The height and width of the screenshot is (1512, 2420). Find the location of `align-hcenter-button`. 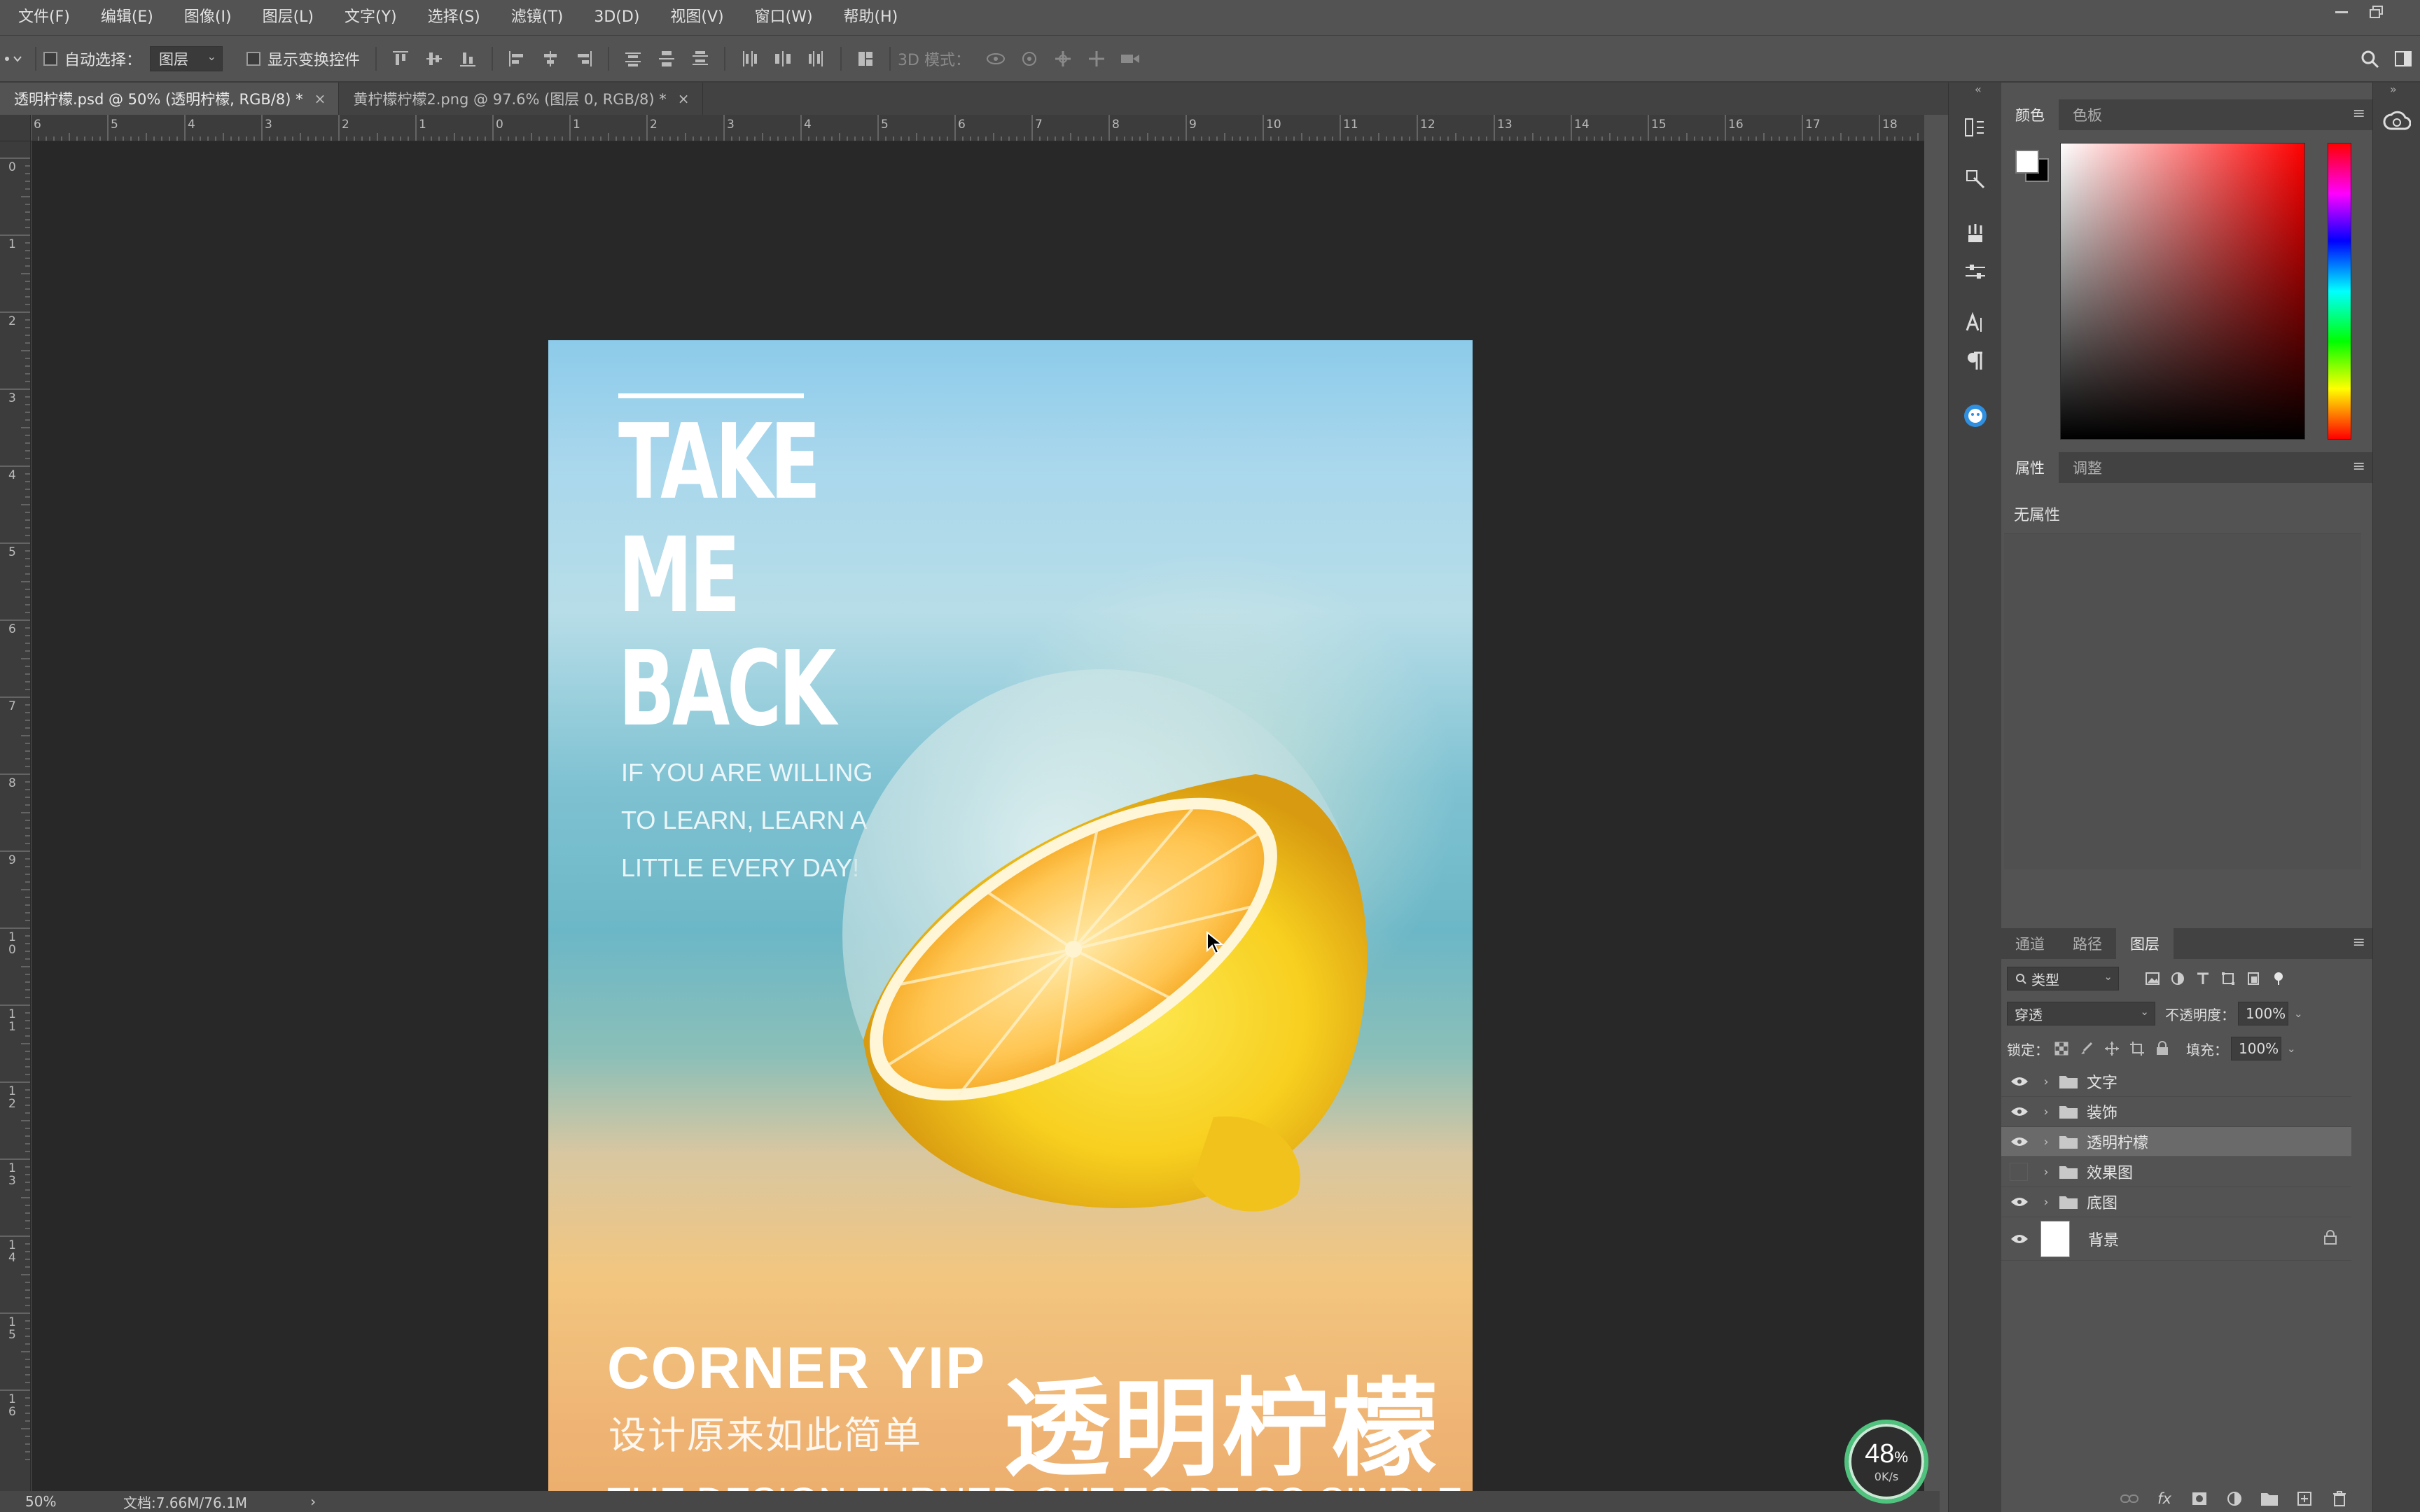

align-hcenter-button is located at coordinates (550, 59).